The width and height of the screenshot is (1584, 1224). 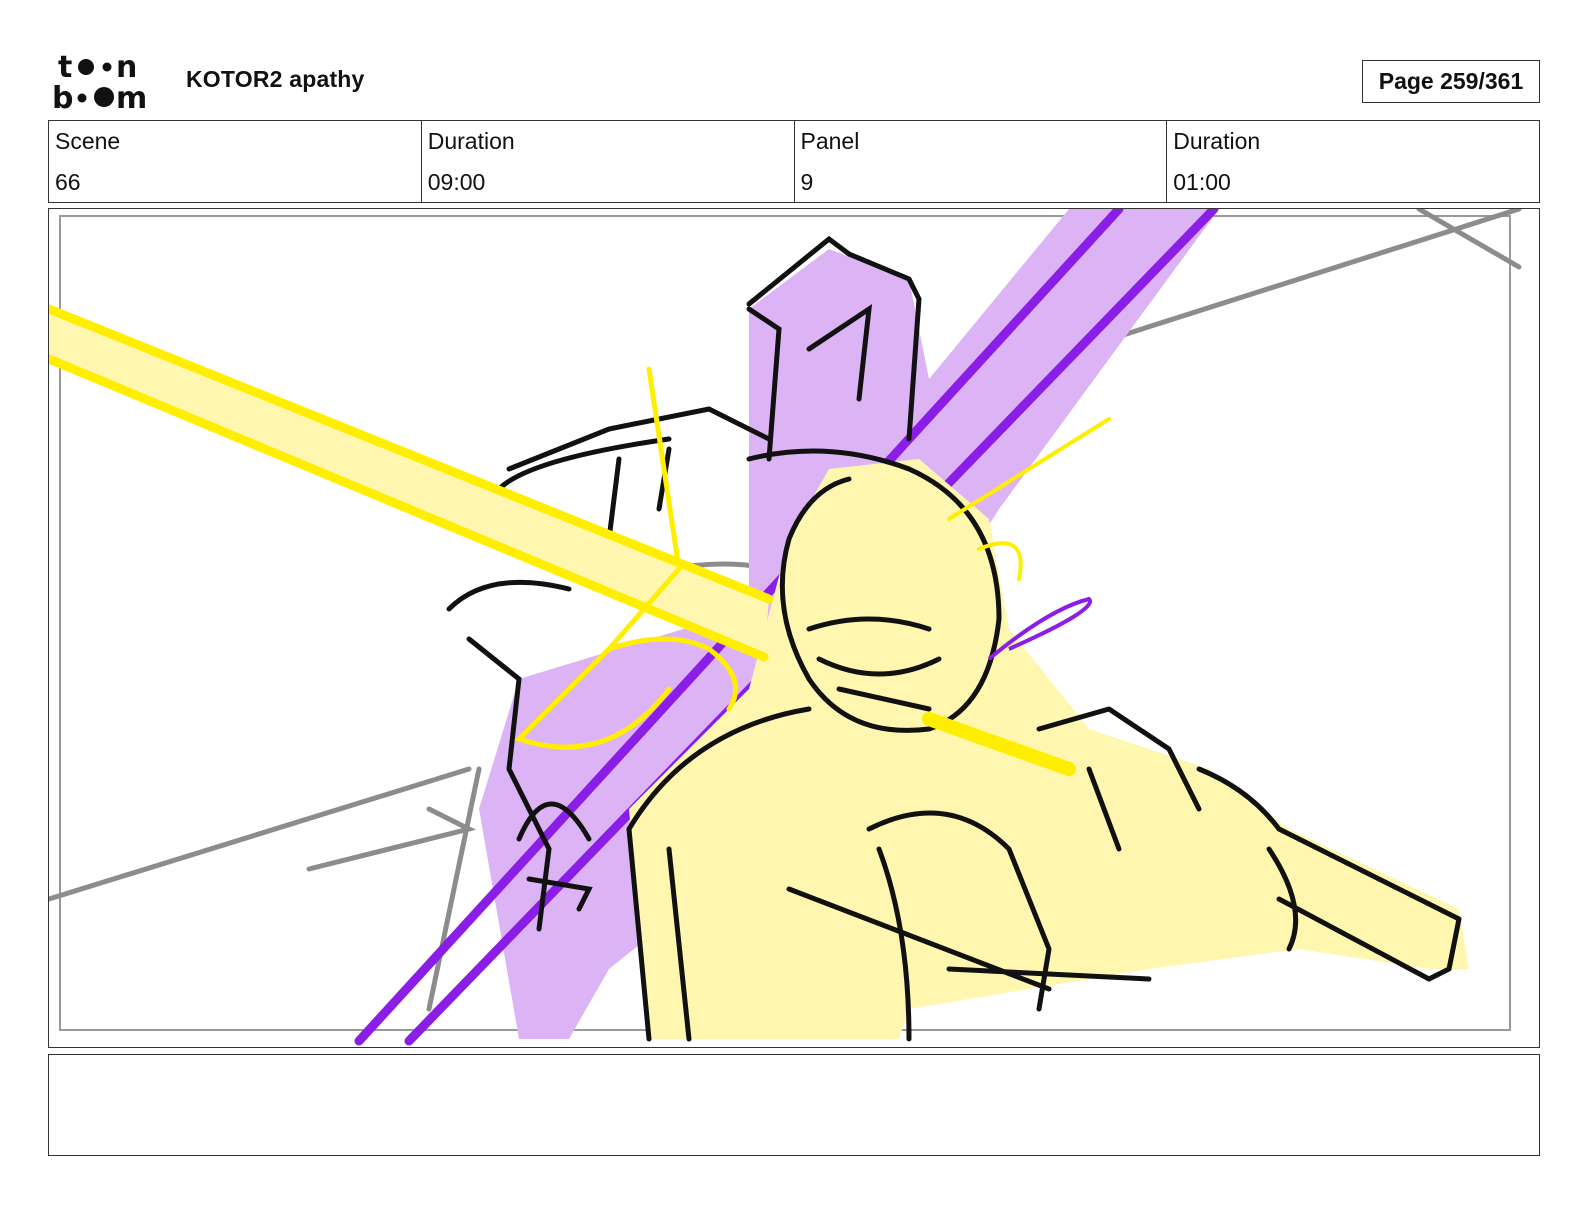 I want to click on panel-duration-label: Duration, so click(x=1217, y=141).